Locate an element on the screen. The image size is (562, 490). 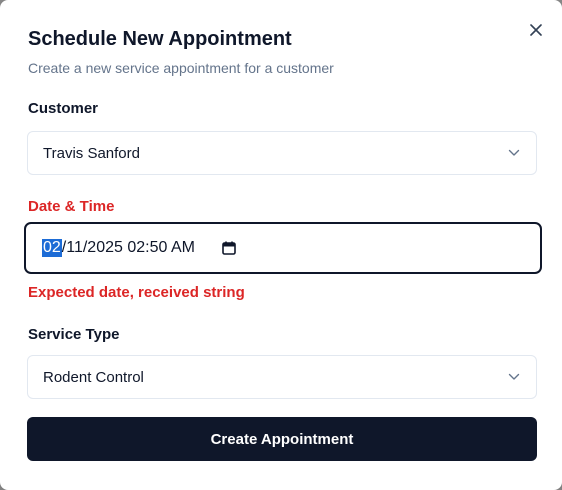
create-appointment-button: Create Appointment is located at coordinates (282, 439).